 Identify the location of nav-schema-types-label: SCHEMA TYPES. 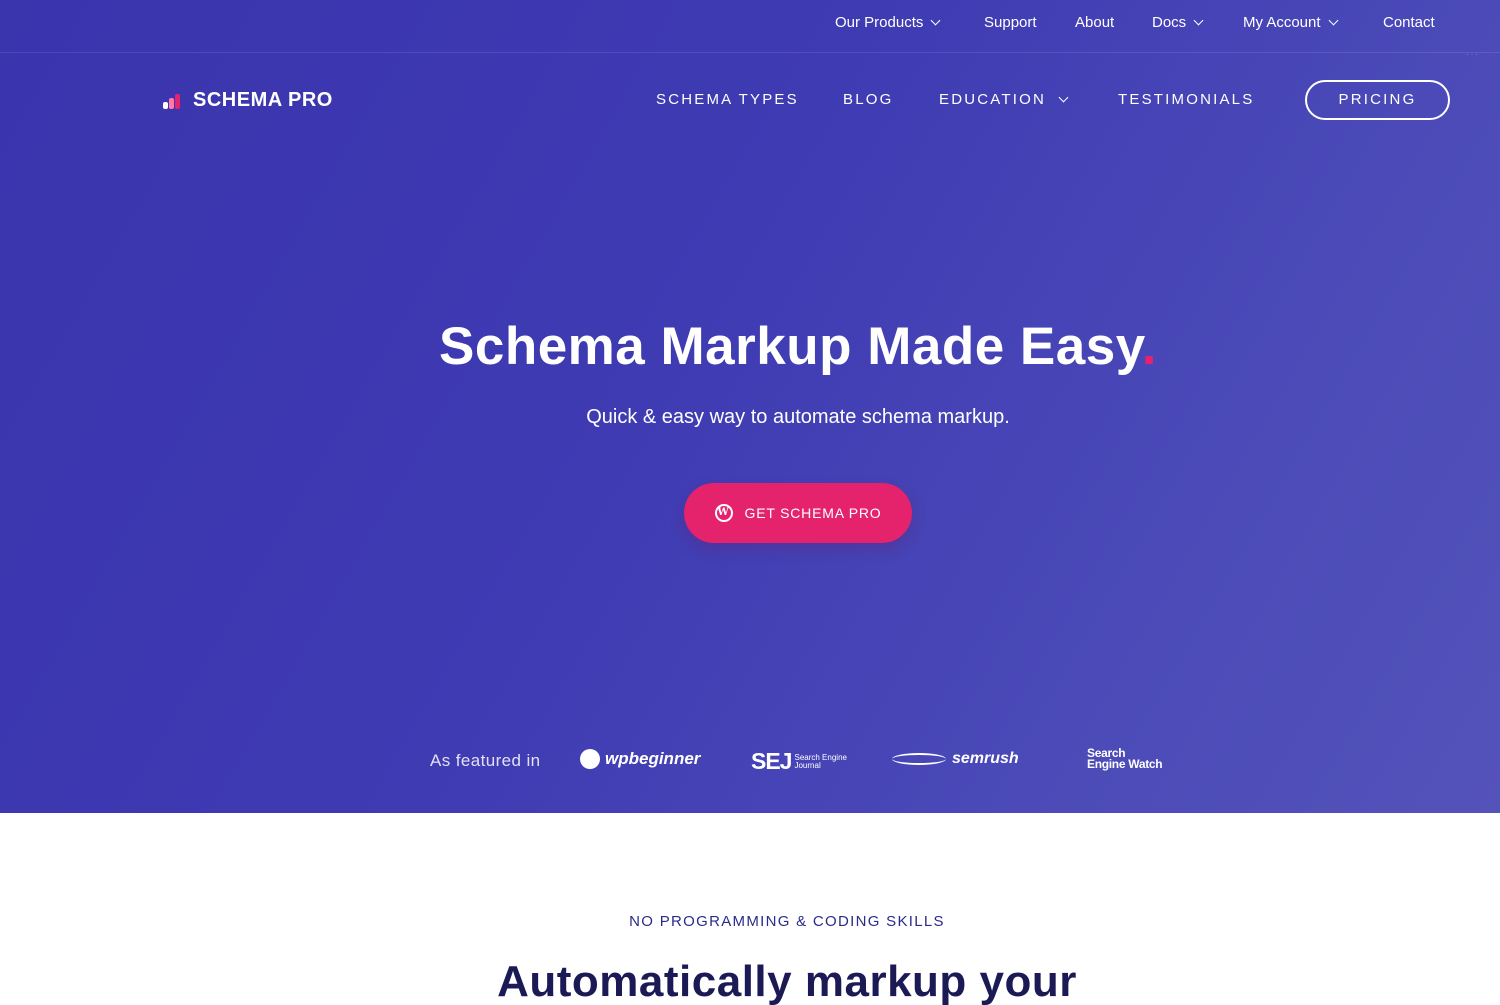
(727, 99).